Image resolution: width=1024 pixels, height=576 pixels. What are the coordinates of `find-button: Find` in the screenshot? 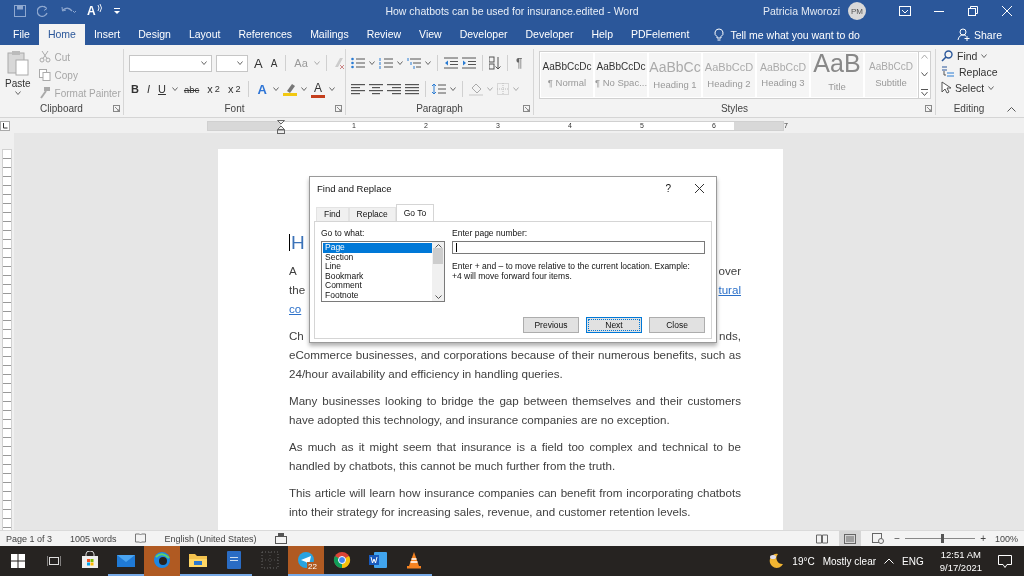 It's located at (969, 56).